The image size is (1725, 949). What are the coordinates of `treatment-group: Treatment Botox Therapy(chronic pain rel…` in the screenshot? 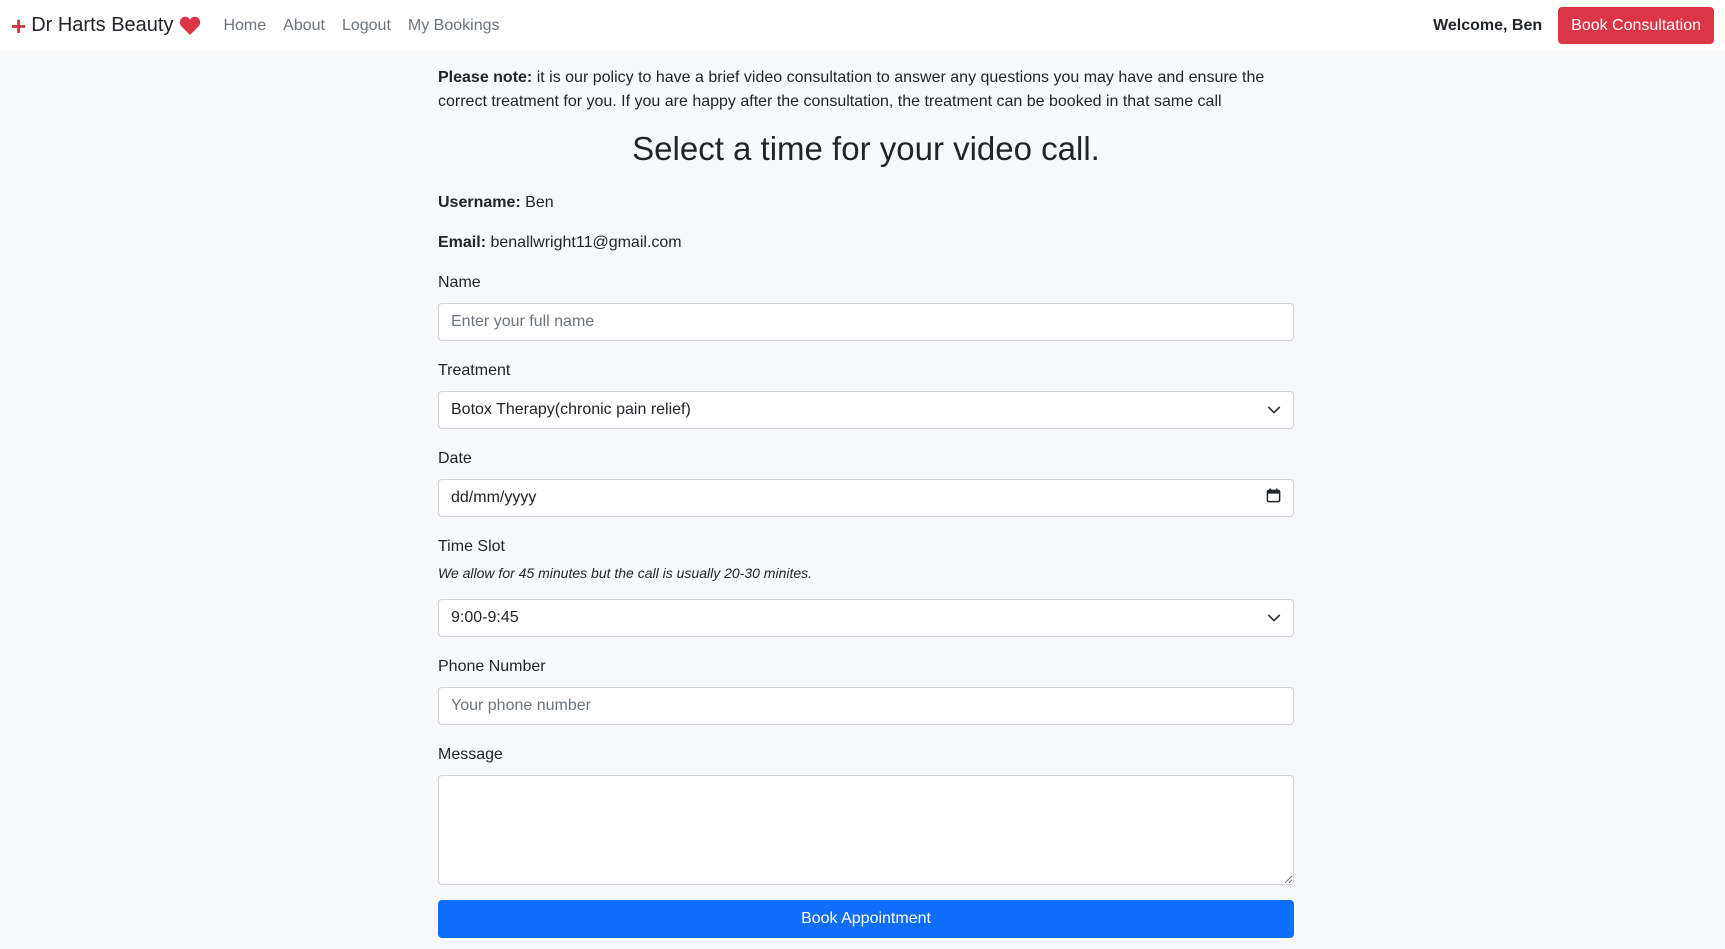 It's located at (866, 395).